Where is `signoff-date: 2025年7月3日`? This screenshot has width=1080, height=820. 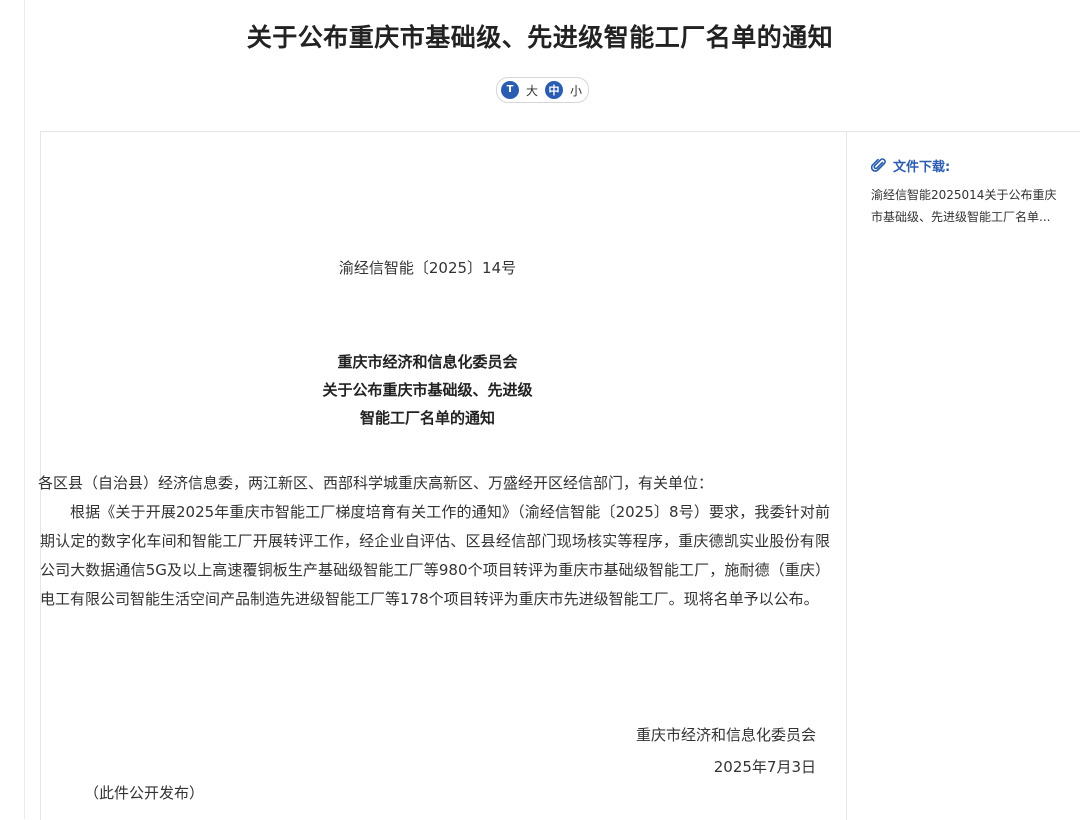
signoff-date: 2025年7月3日 is located at coordinates (764, 767).